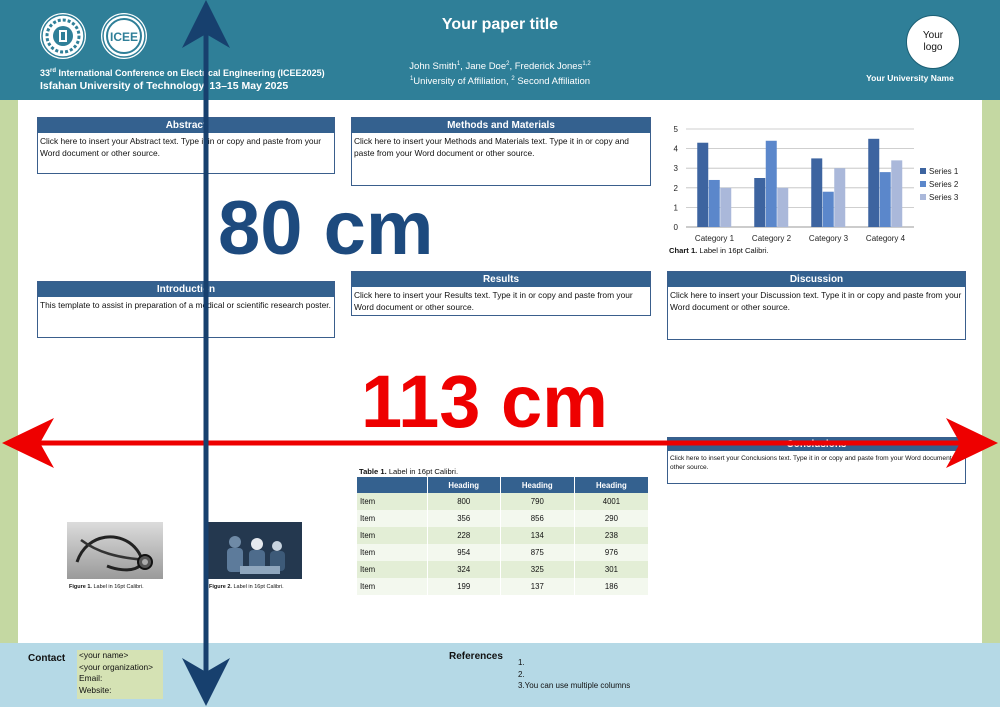 This screenshot has height=707, width=1000. Describe the element at coordinates (484, 401) in the screenshot. I see `poster-width-label: 113 cm` at that location.